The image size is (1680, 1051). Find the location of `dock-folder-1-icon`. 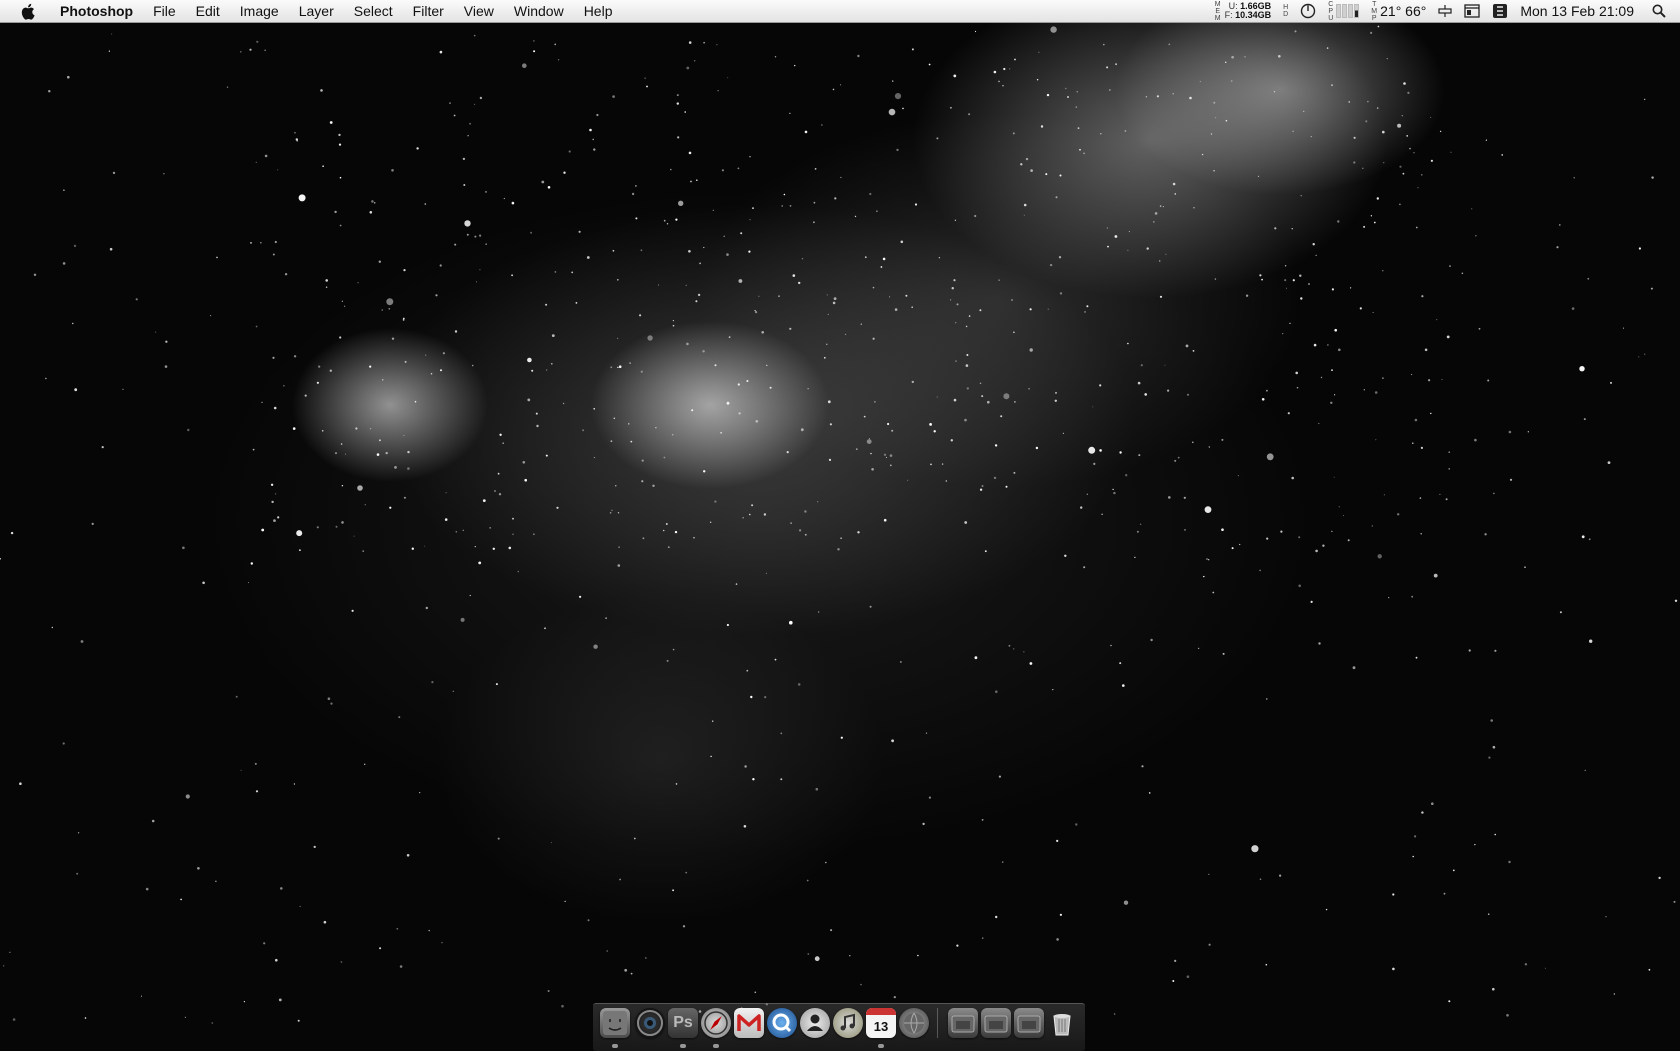

dock-folder-1-icon is located at coordinates (963, 1023).